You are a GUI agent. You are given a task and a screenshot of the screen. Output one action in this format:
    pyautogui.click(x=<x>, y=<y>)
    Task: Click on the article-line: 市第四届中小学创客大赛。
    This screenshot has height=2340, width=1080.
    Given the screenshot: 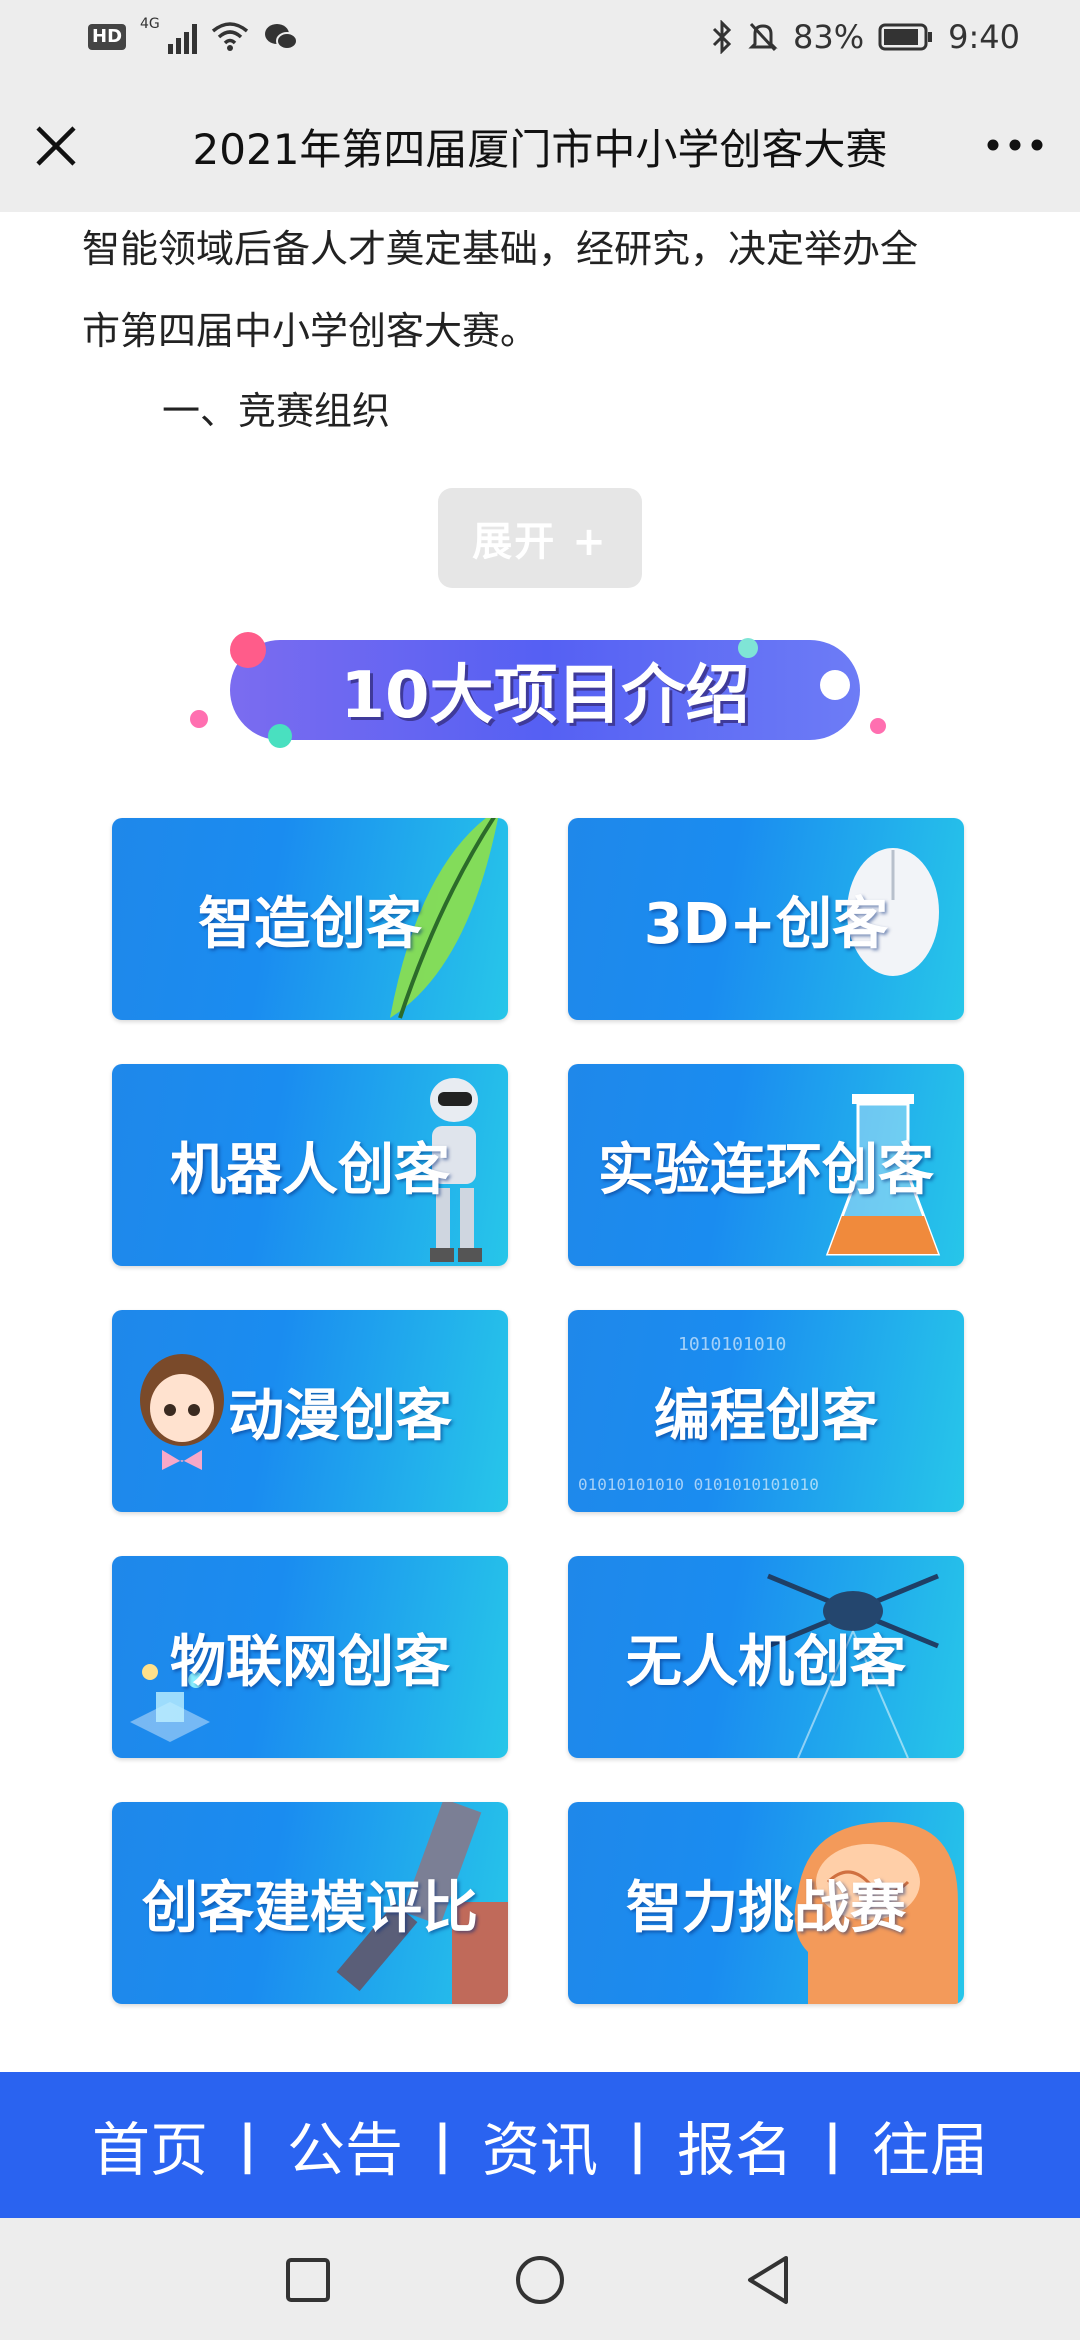 What is the action you would take?
    pyautogui.click(x=310, y=331)
    